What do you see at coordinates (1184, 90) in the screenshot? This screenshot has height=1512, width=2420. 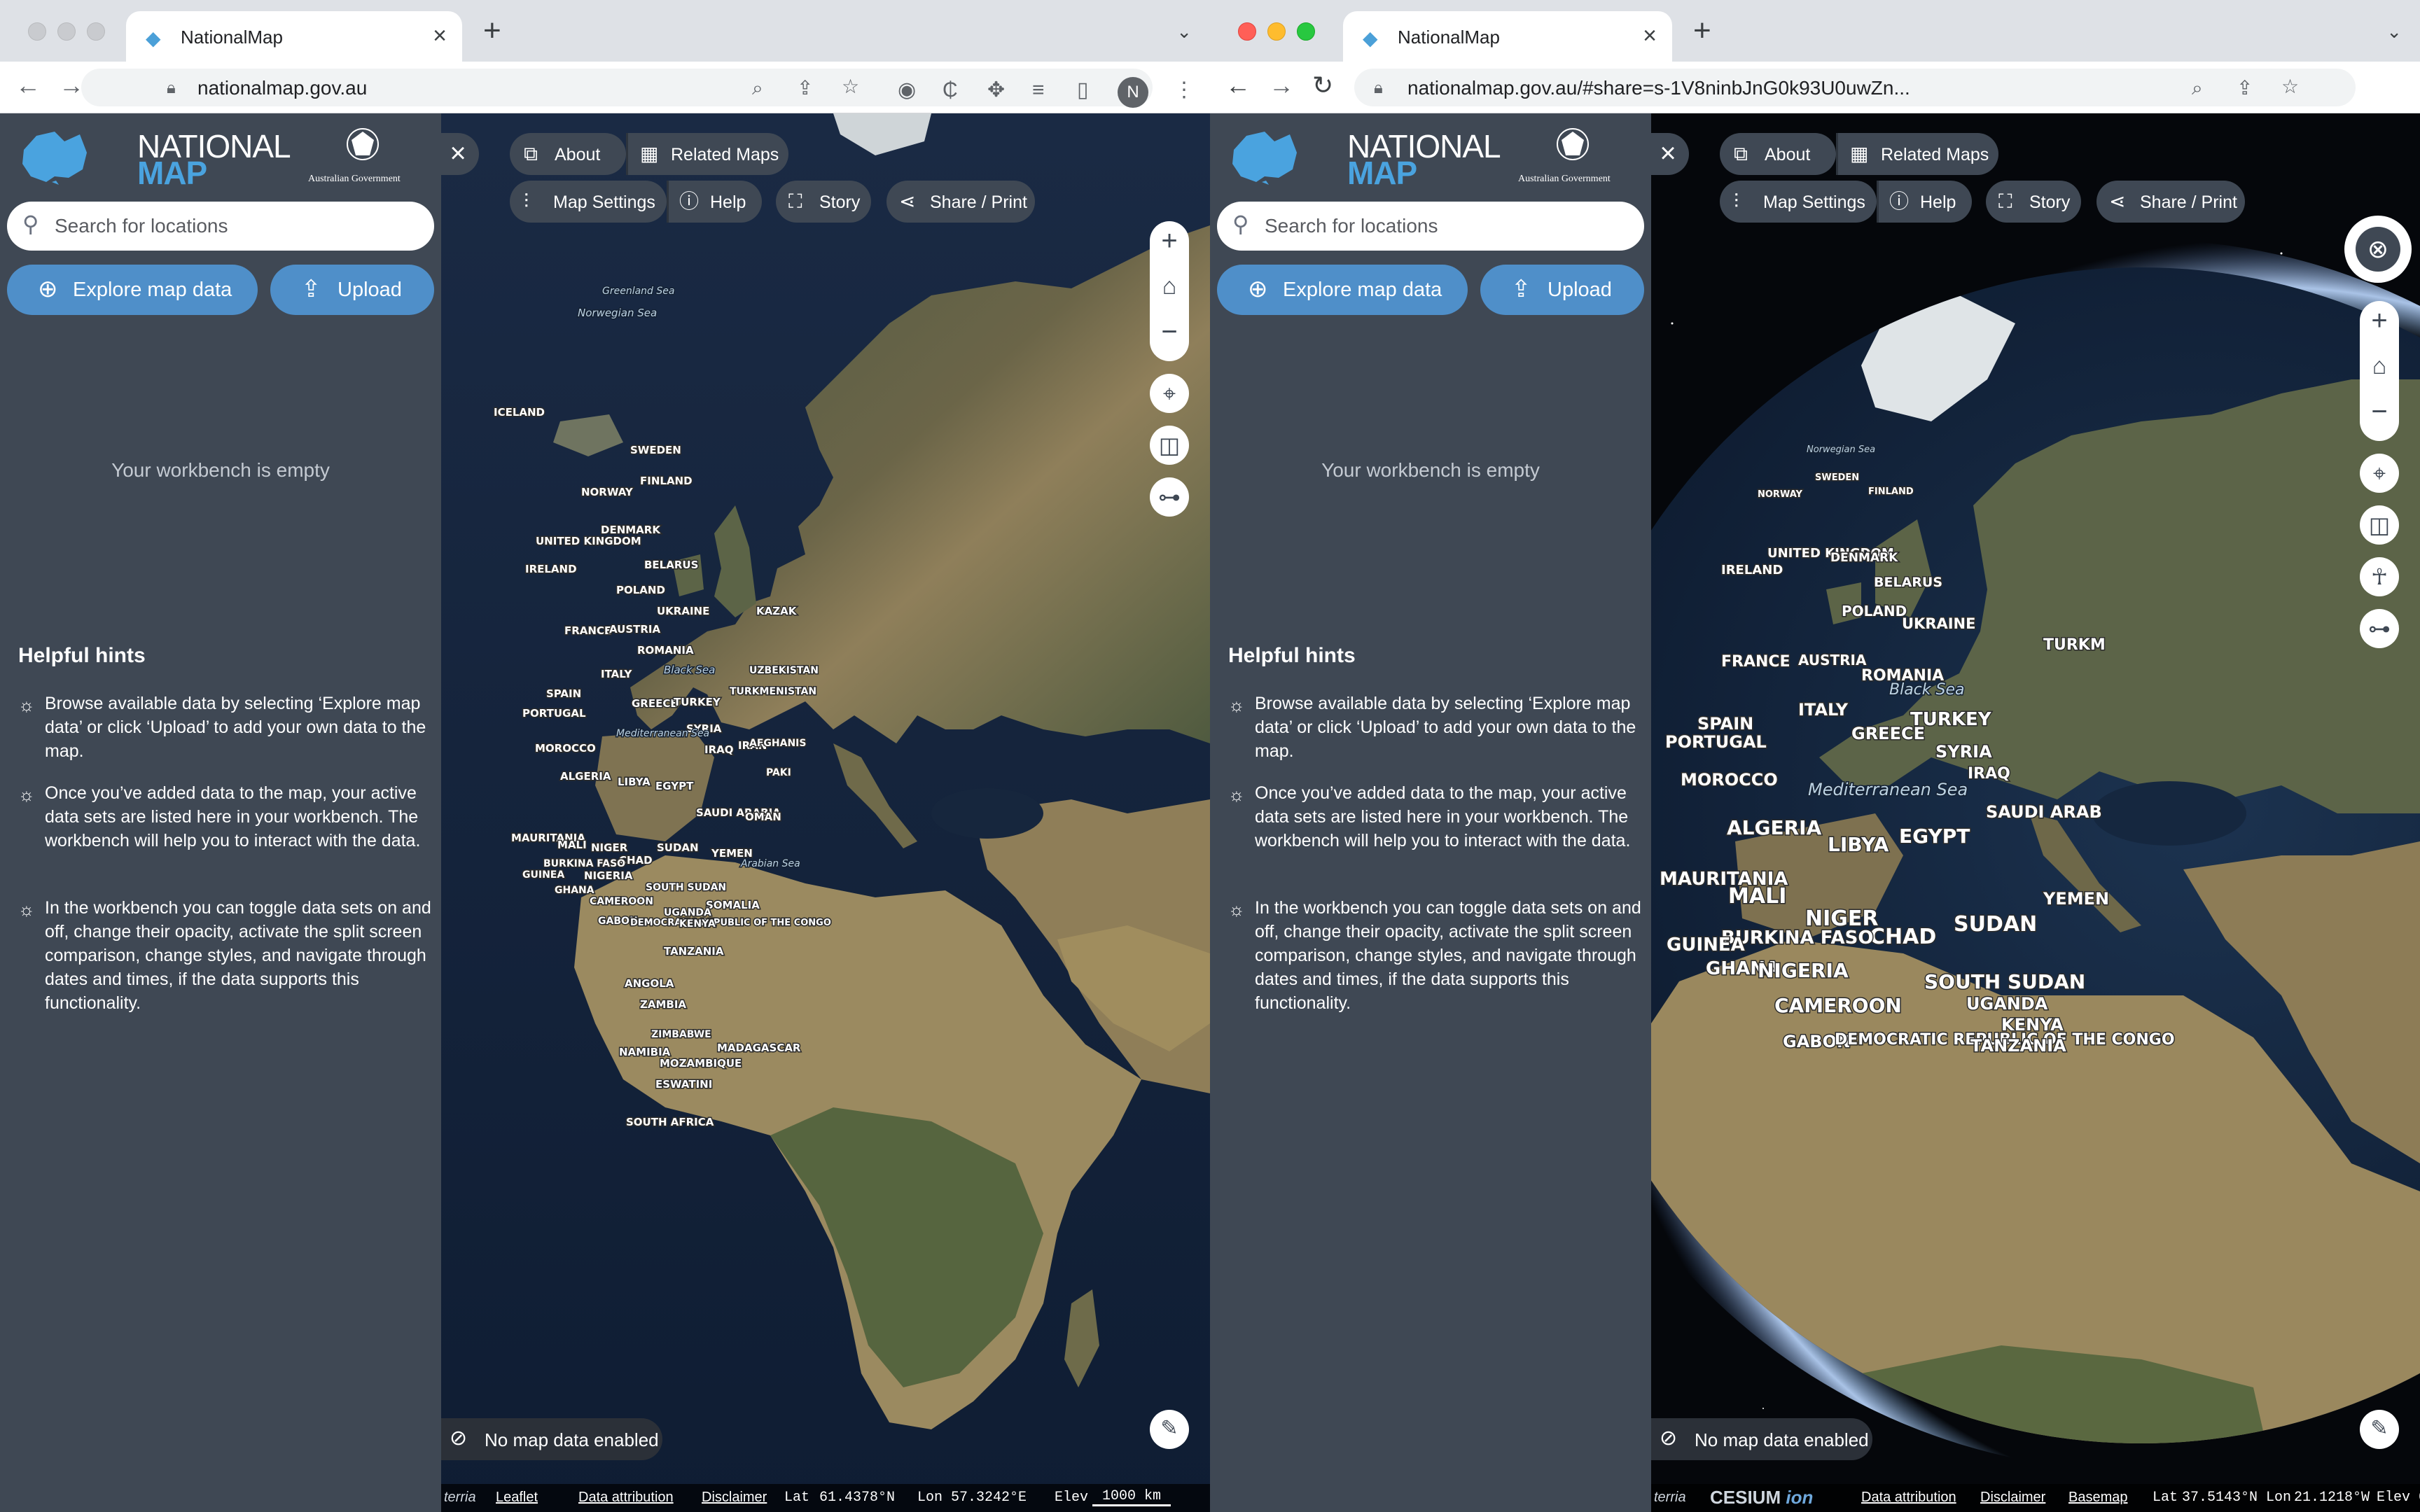 I see `more-menu-icon: ⋮` at bounding box center [1184, 90].